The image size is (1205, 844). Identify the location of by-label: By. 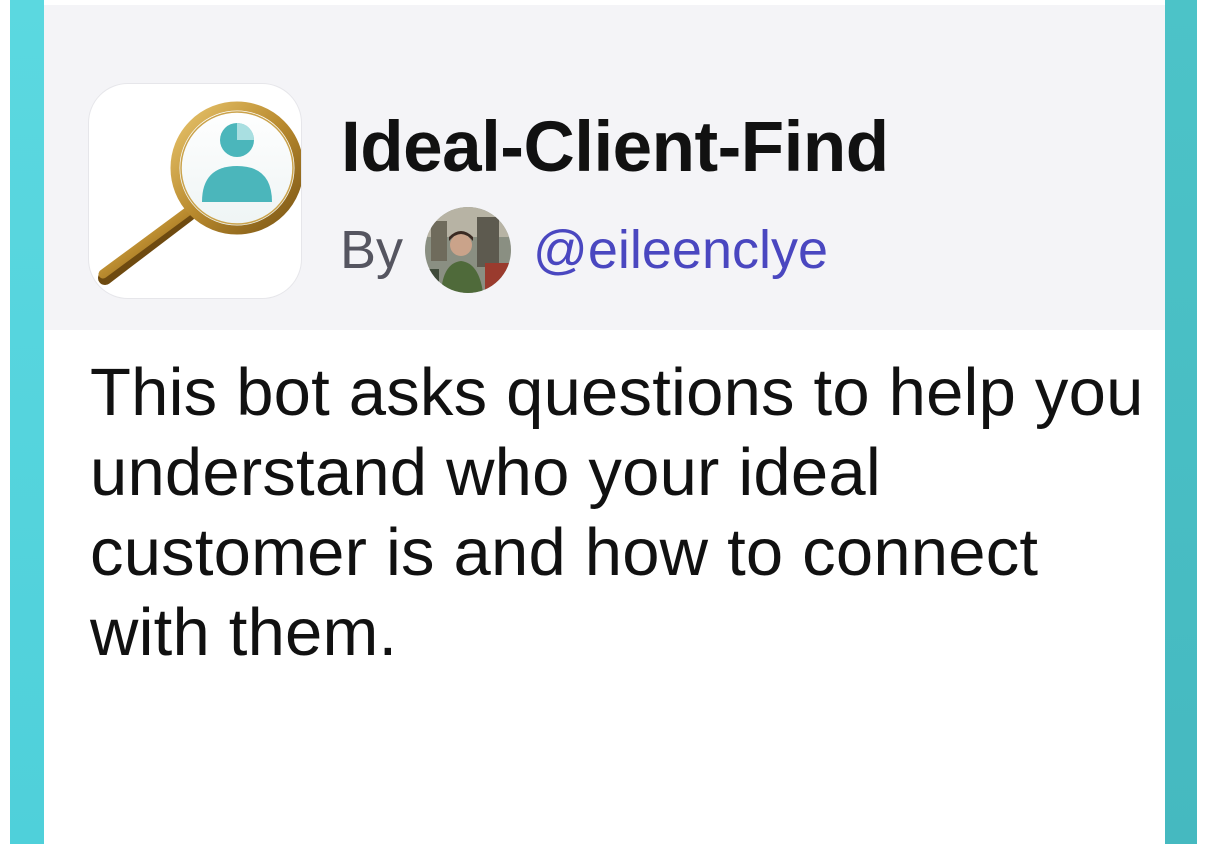
(372, 250).